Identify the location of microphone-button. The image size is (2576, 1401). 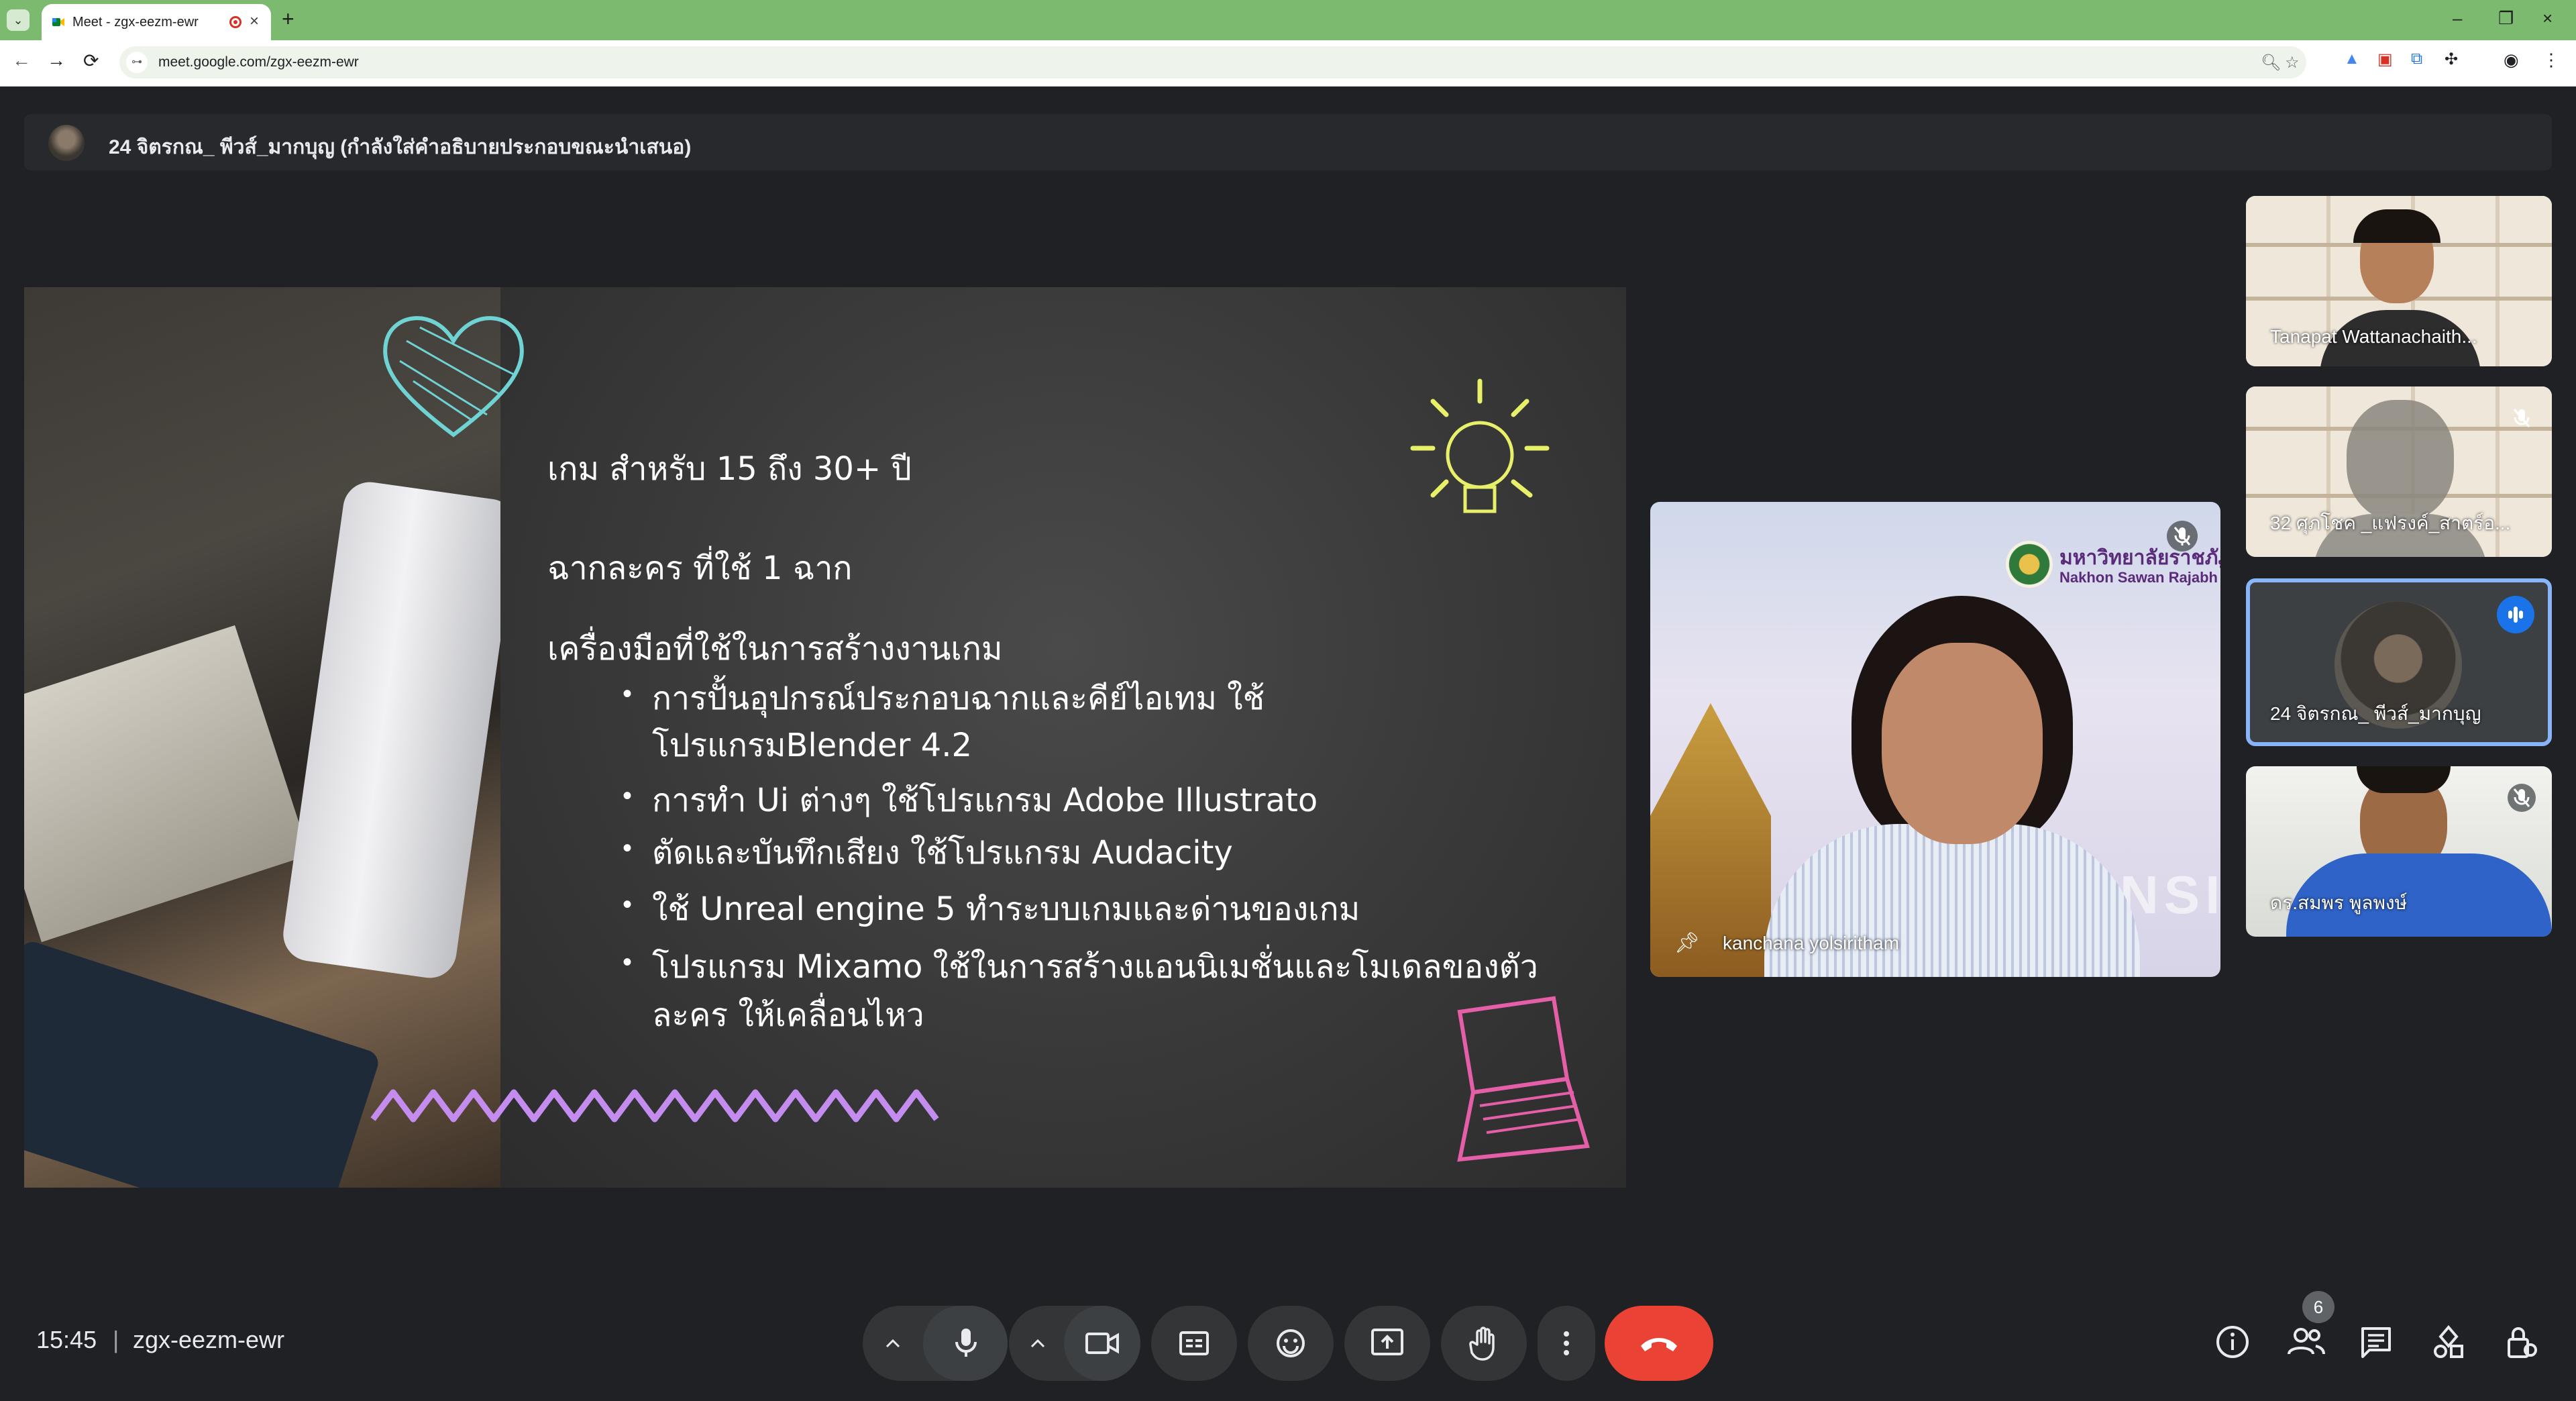
(965, 1343).